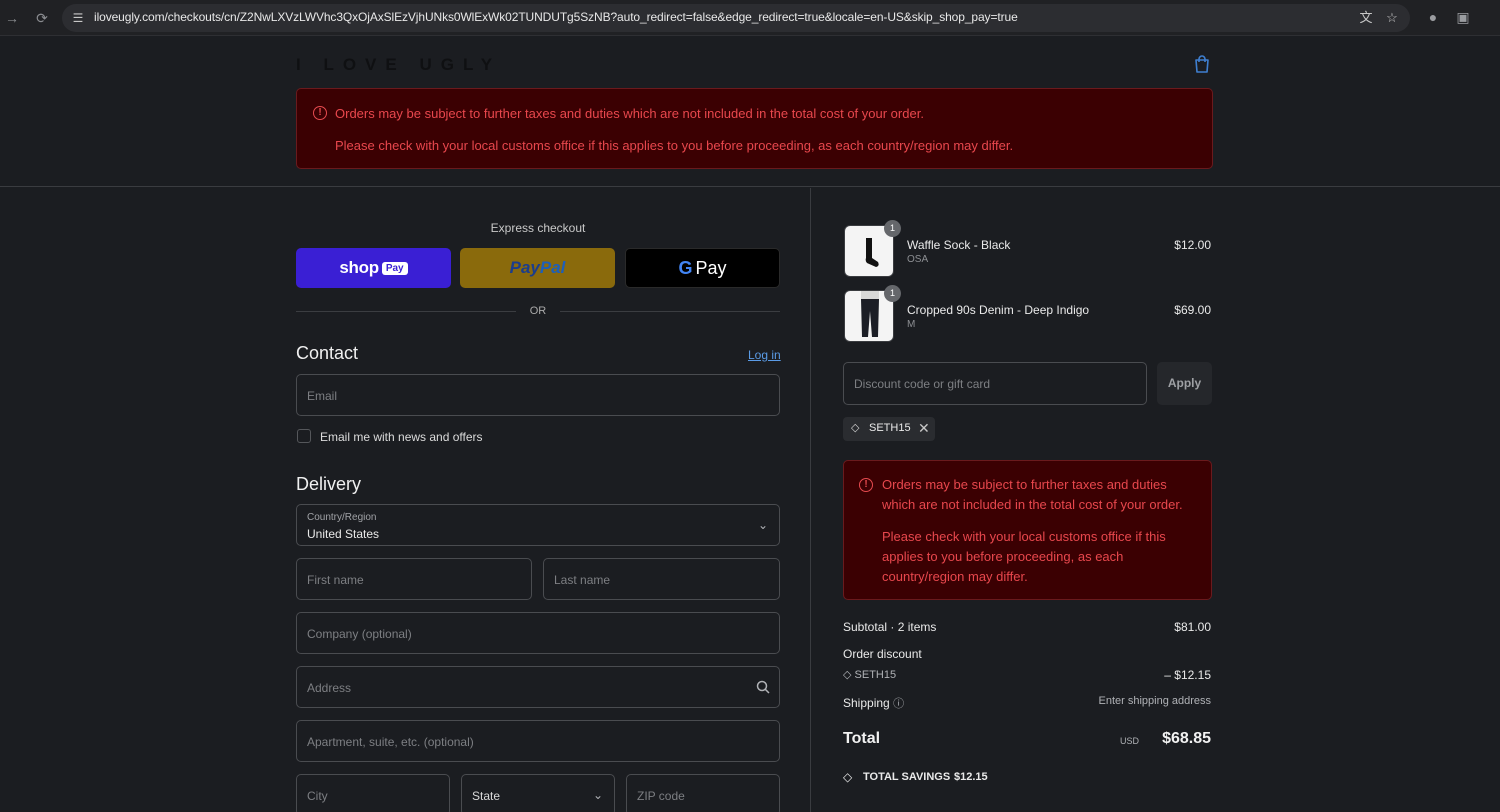 The image size is (1500, 812). I want to click on item-variant: M, so click(911, 324).